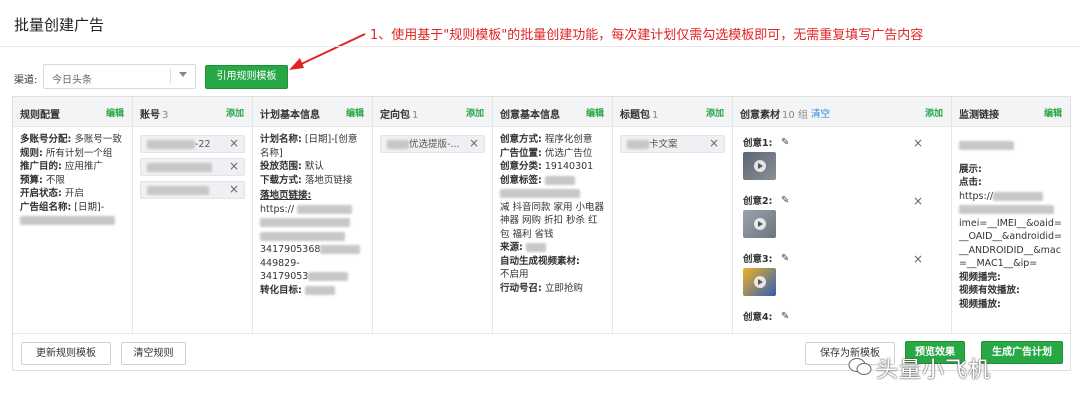 This screenshot has width=1080, height=412. I want to click on clear-materials-link: 清空, so click(820, 113).